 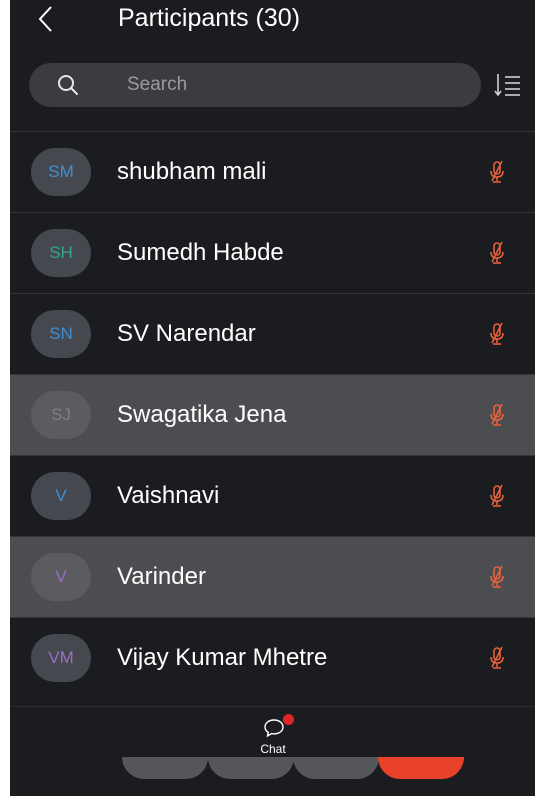 I want to click on participant-name: Vaishnavi, so click(x=168, y=495).